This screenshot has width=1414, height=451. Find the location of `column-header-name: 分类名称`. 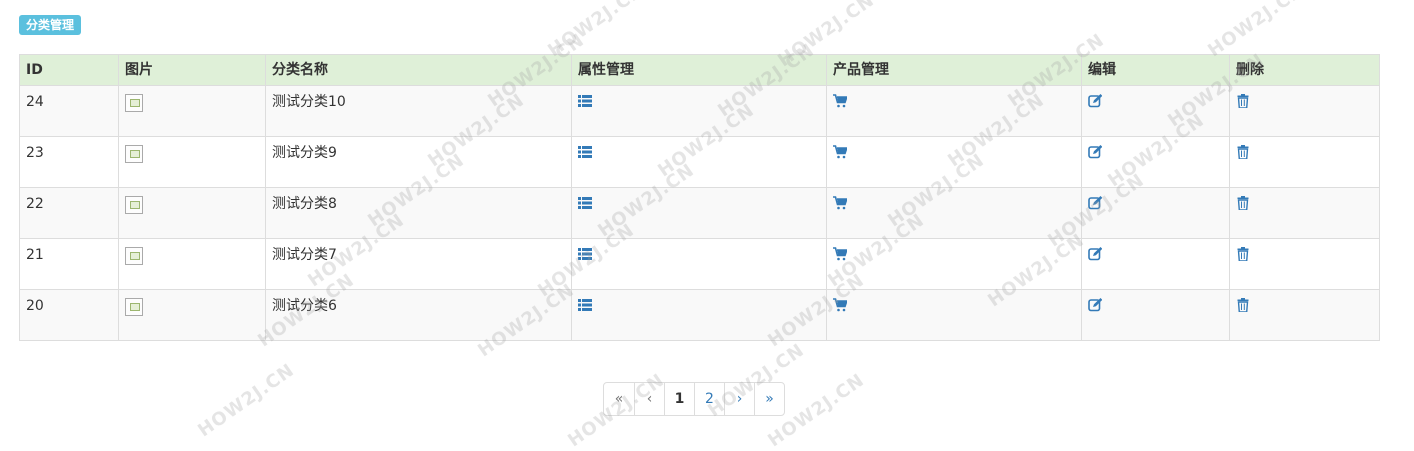

column-header-name: 分类名称 is located at coordinates (418, 70).